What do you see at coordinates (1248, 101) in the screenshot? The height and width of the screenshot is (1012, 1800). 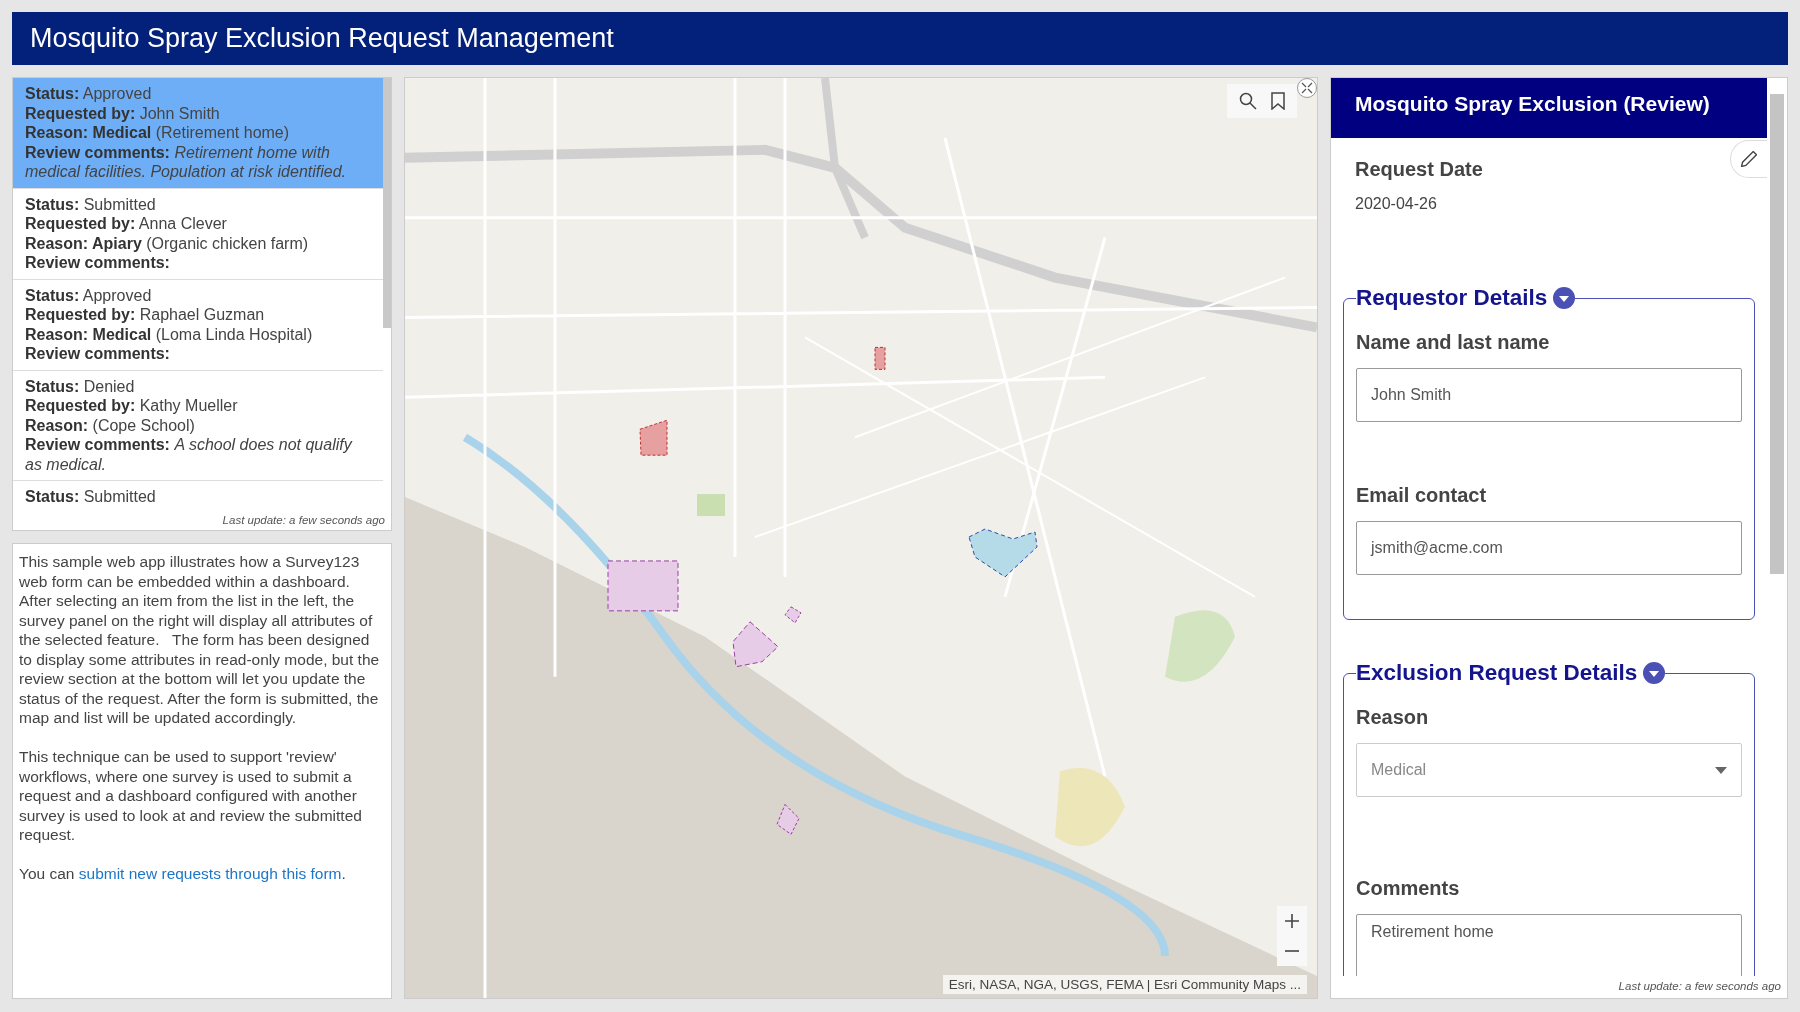 I see `search-icon` at bounding box center [1248, 101].